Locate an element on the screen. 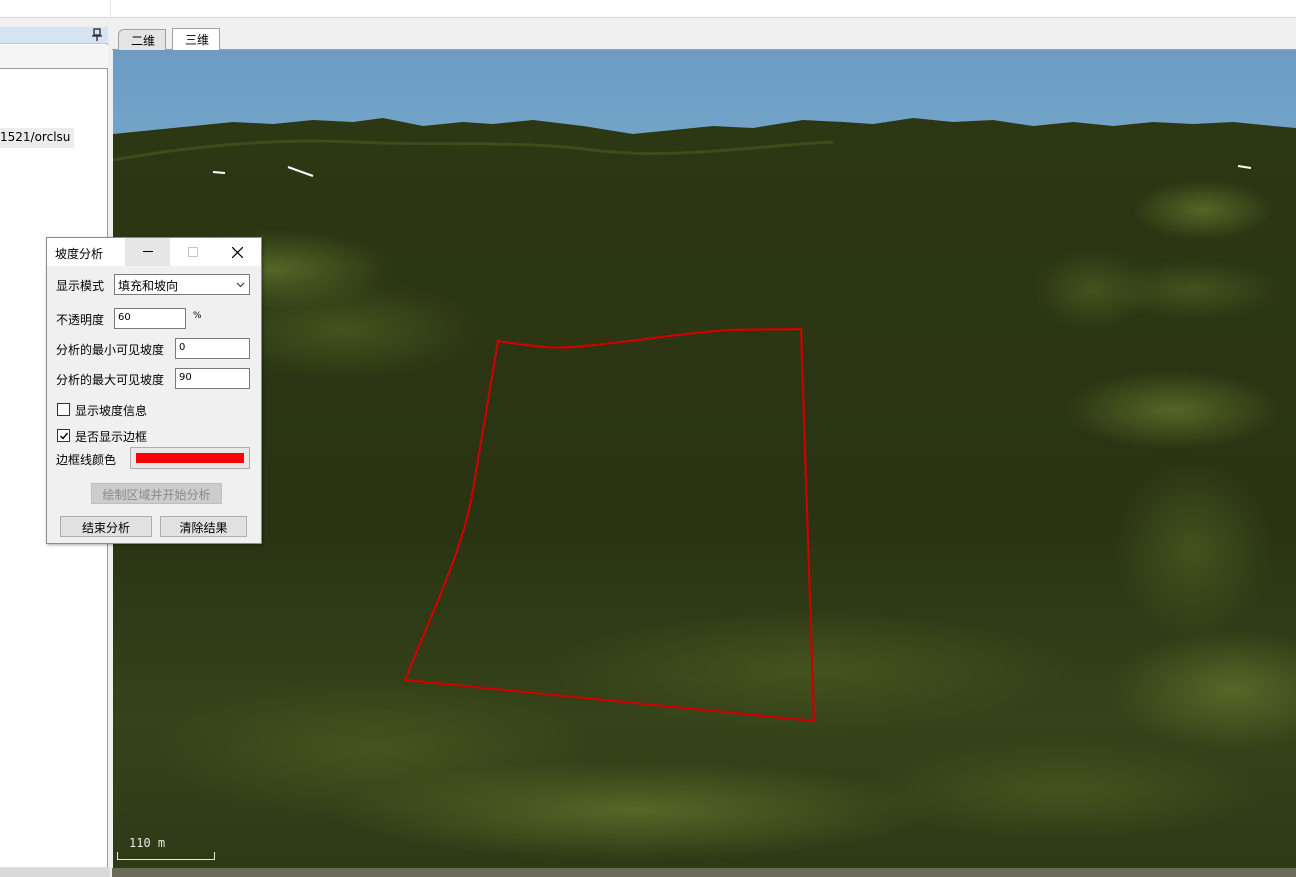 This screenshot has width=1296, height=877. scale-bar-line is located at coordinates (166, 856).